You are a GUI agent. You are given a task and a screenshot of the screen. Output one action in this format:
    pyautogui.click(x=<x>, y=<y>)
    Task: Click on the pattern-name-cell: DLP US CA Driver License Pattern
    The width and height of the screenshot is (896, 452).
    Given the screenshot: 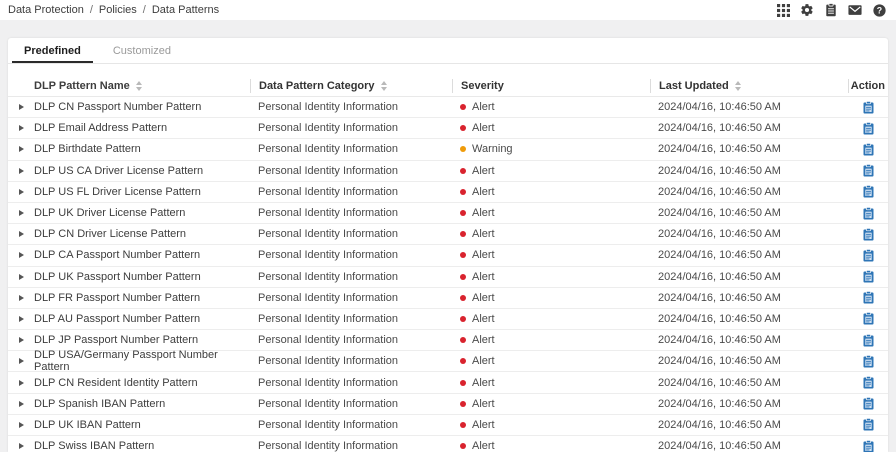 What is the action you would take?
    pyautogui.click(x=119, y=170)
    